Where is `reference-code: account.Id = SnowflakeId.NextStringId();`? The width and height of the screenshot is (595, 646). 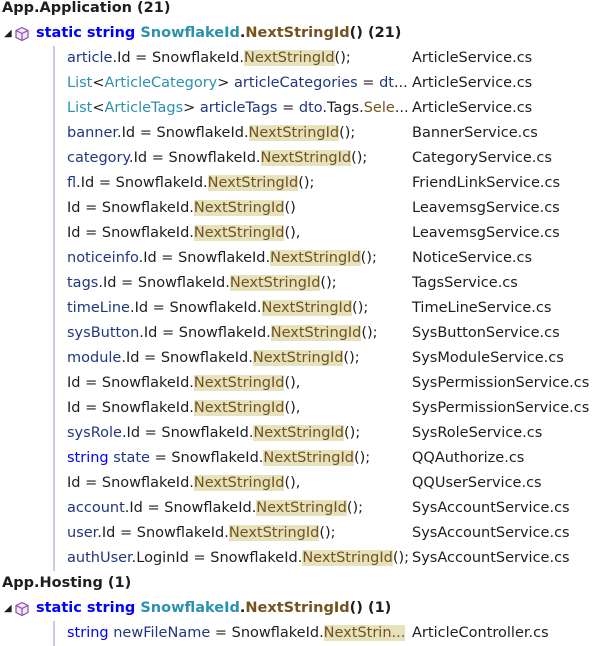
reference-code: account.Id = SnowflakeId.NextStringId(); is located at coordinates (238, 508).